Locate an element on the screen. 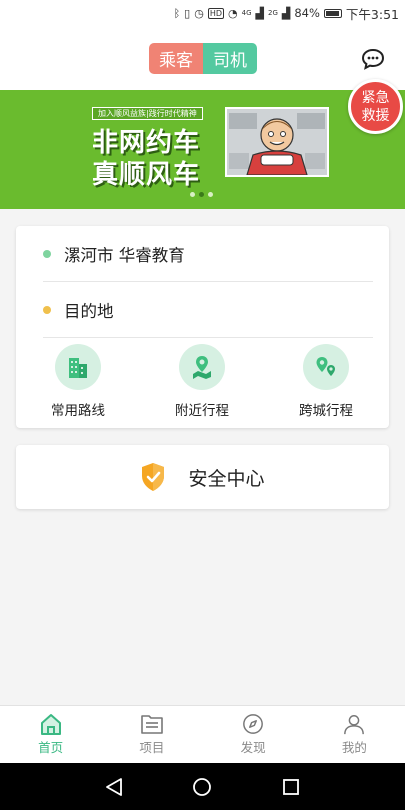 The image size is (405, 810). nav-discover-label: 发现 is located at coordinates (253, 747).